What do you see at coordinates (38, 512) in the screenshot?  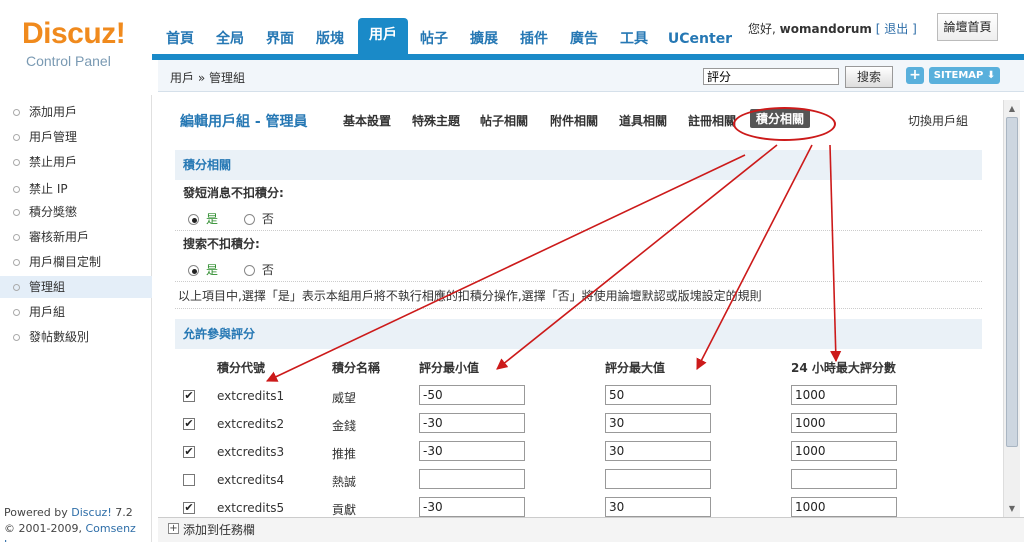 I see `powered-prefix: Powered by` at bounding box center [38, 512].